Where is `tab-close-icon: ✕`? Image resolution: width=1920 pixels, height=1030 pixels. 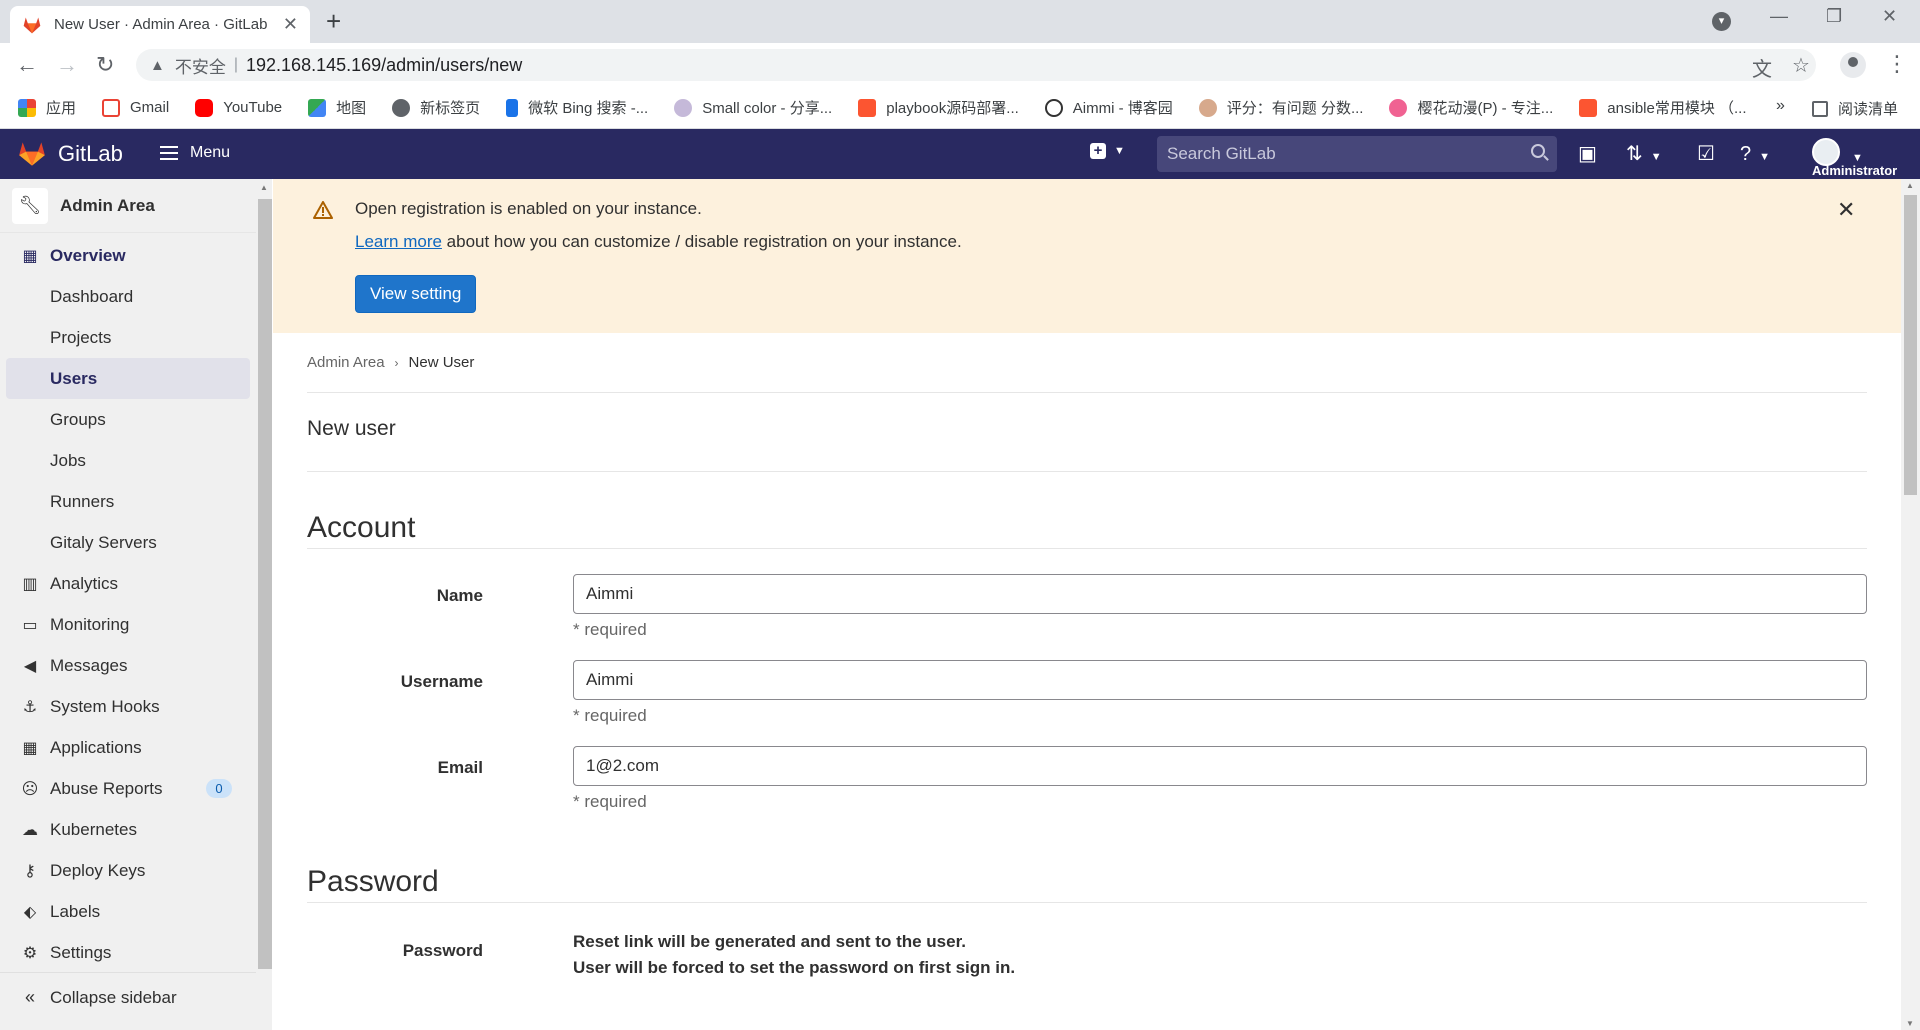
tab-close-icon: ✕ is located at coordinates (290, 24).